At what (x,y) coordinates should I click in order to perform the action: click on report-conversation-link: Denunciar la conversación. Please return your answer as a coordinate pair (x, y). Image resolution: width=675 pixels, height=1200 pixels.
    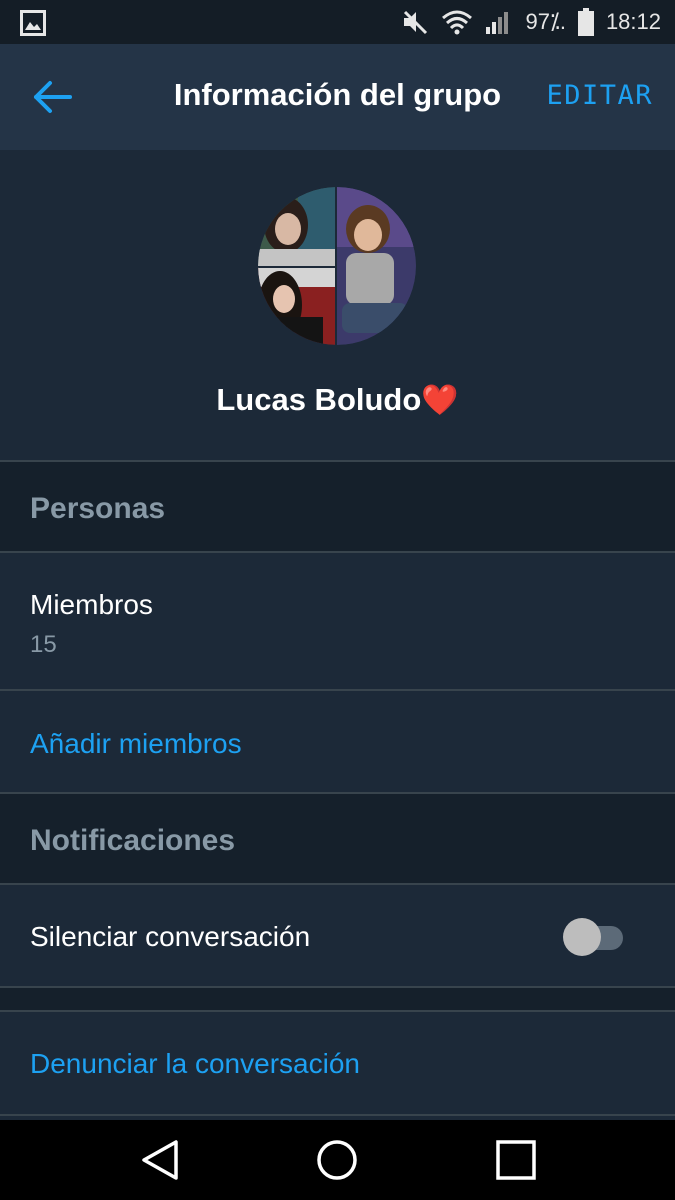
    Looking at the image, I should click on (195, 1064).